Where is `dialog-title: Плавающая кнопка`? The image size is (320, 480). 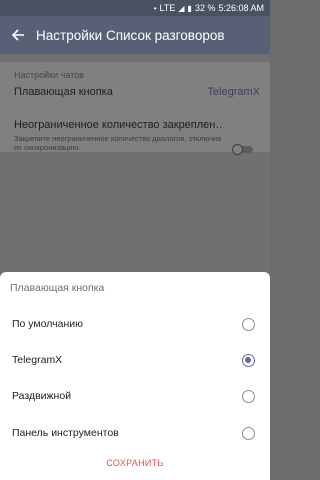
dialog-title: Плавающая кнопка is located at coordinates (57, 288).